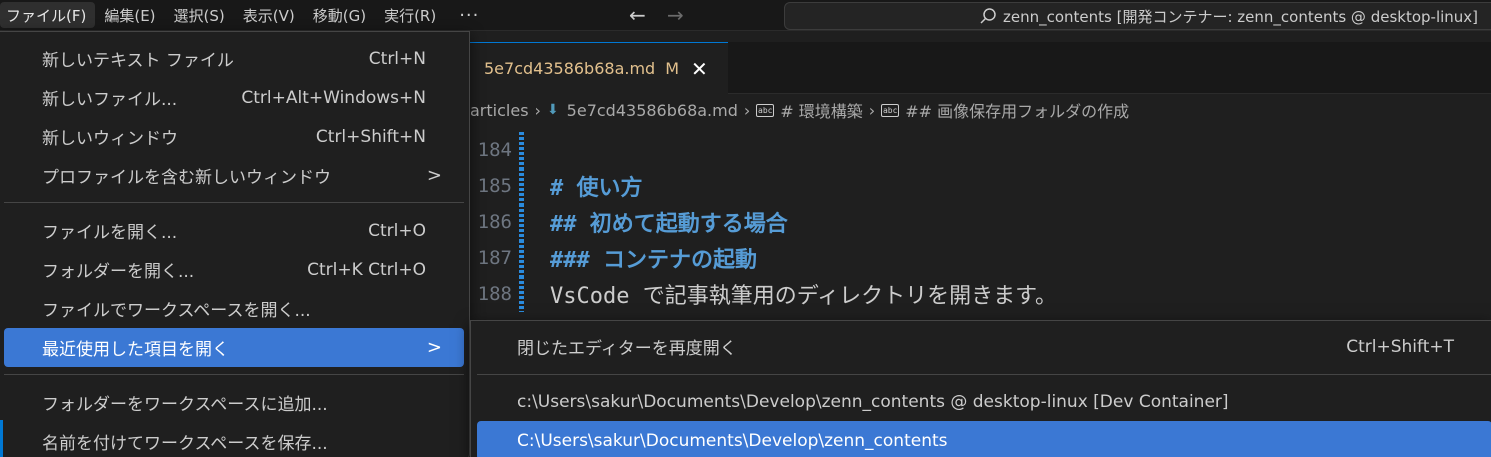  I want to click on recent-item-reopen-closed-editor: 閉じたエディターを再度開く Ctrl+Shift+T, so click(984, 346).